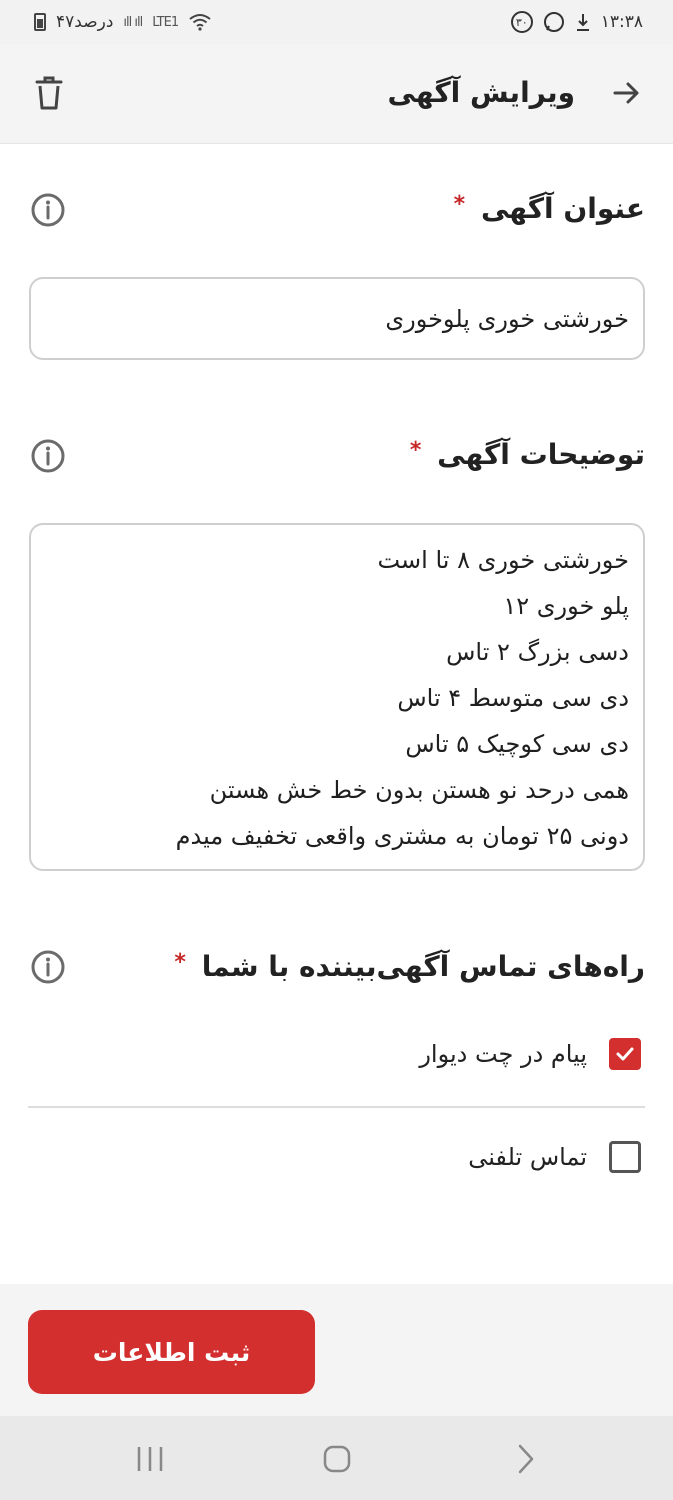  What do you see at coordinates (336, 1107) in the screenshot?
I see `divider` at bounding box center [336, 1107].